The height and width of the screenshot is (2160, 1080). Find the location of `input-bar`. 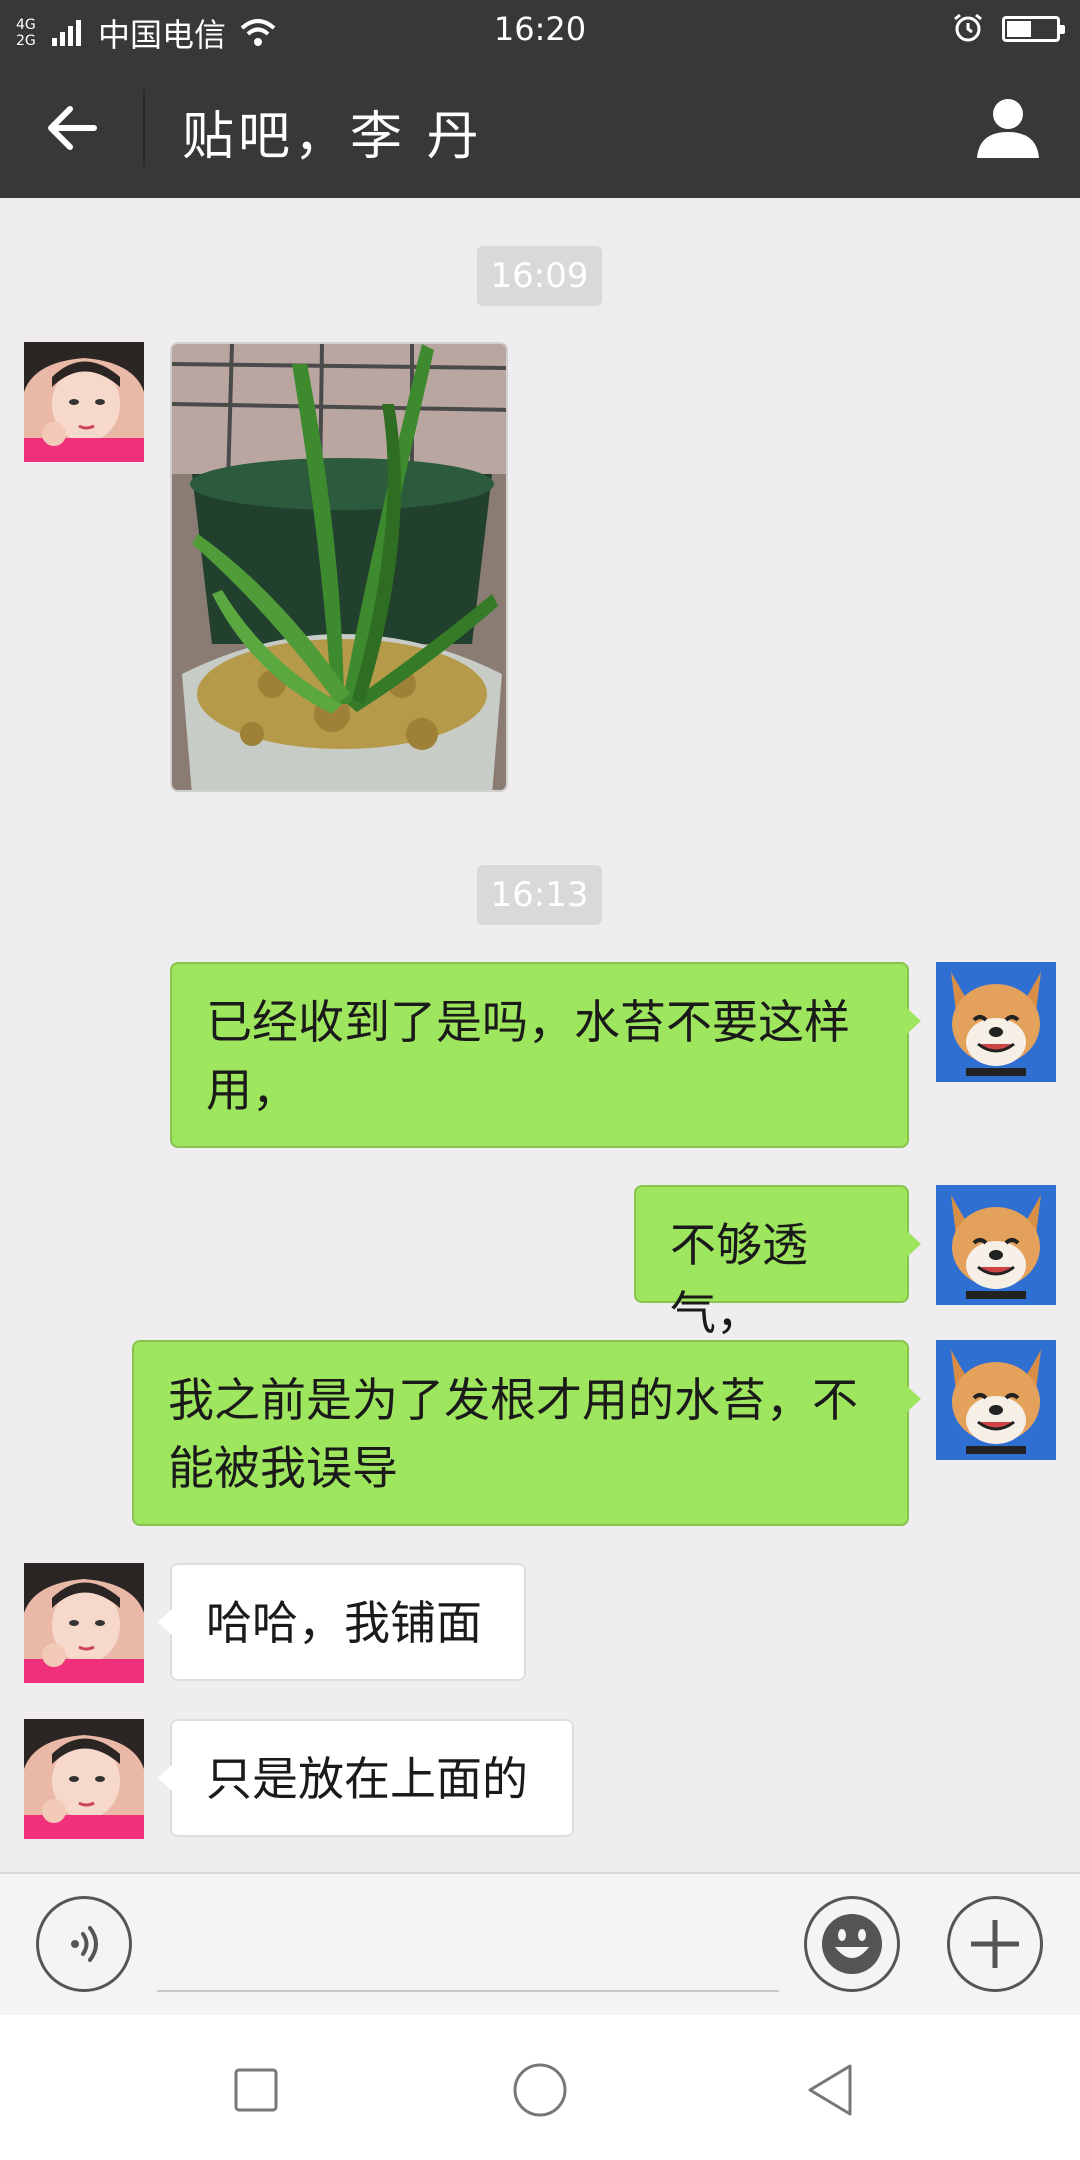

input-bar is located at coordinates (540, 1943).